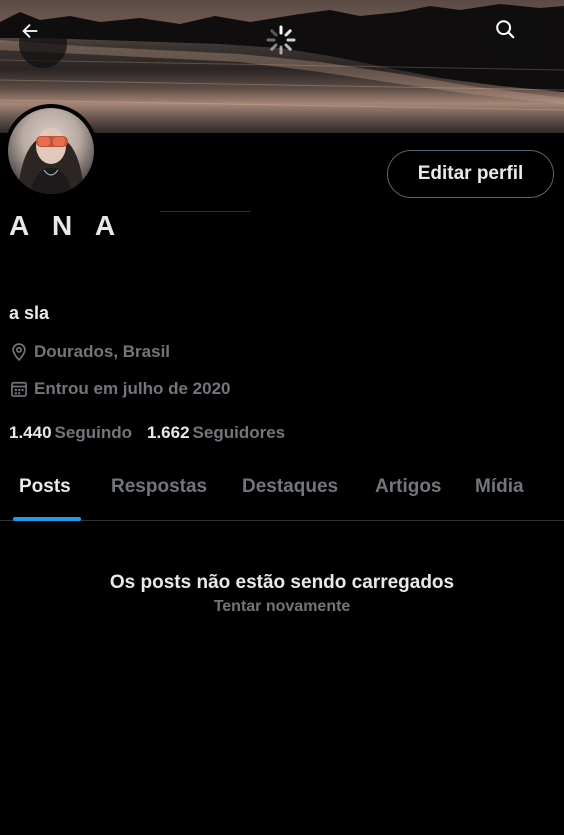  What do you see at coordinates (239, 432) in the screenshot?
I see `followers-label: Seguidores` at bounding box center [239, 432].